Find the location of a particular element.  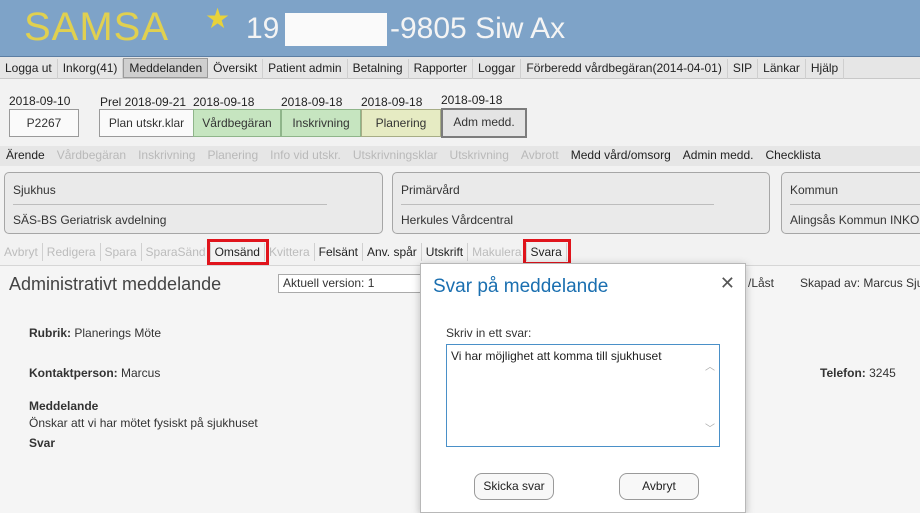

card-value: SÄS-BS Geriatrisk avdelning is located at coordinates (90, 220).